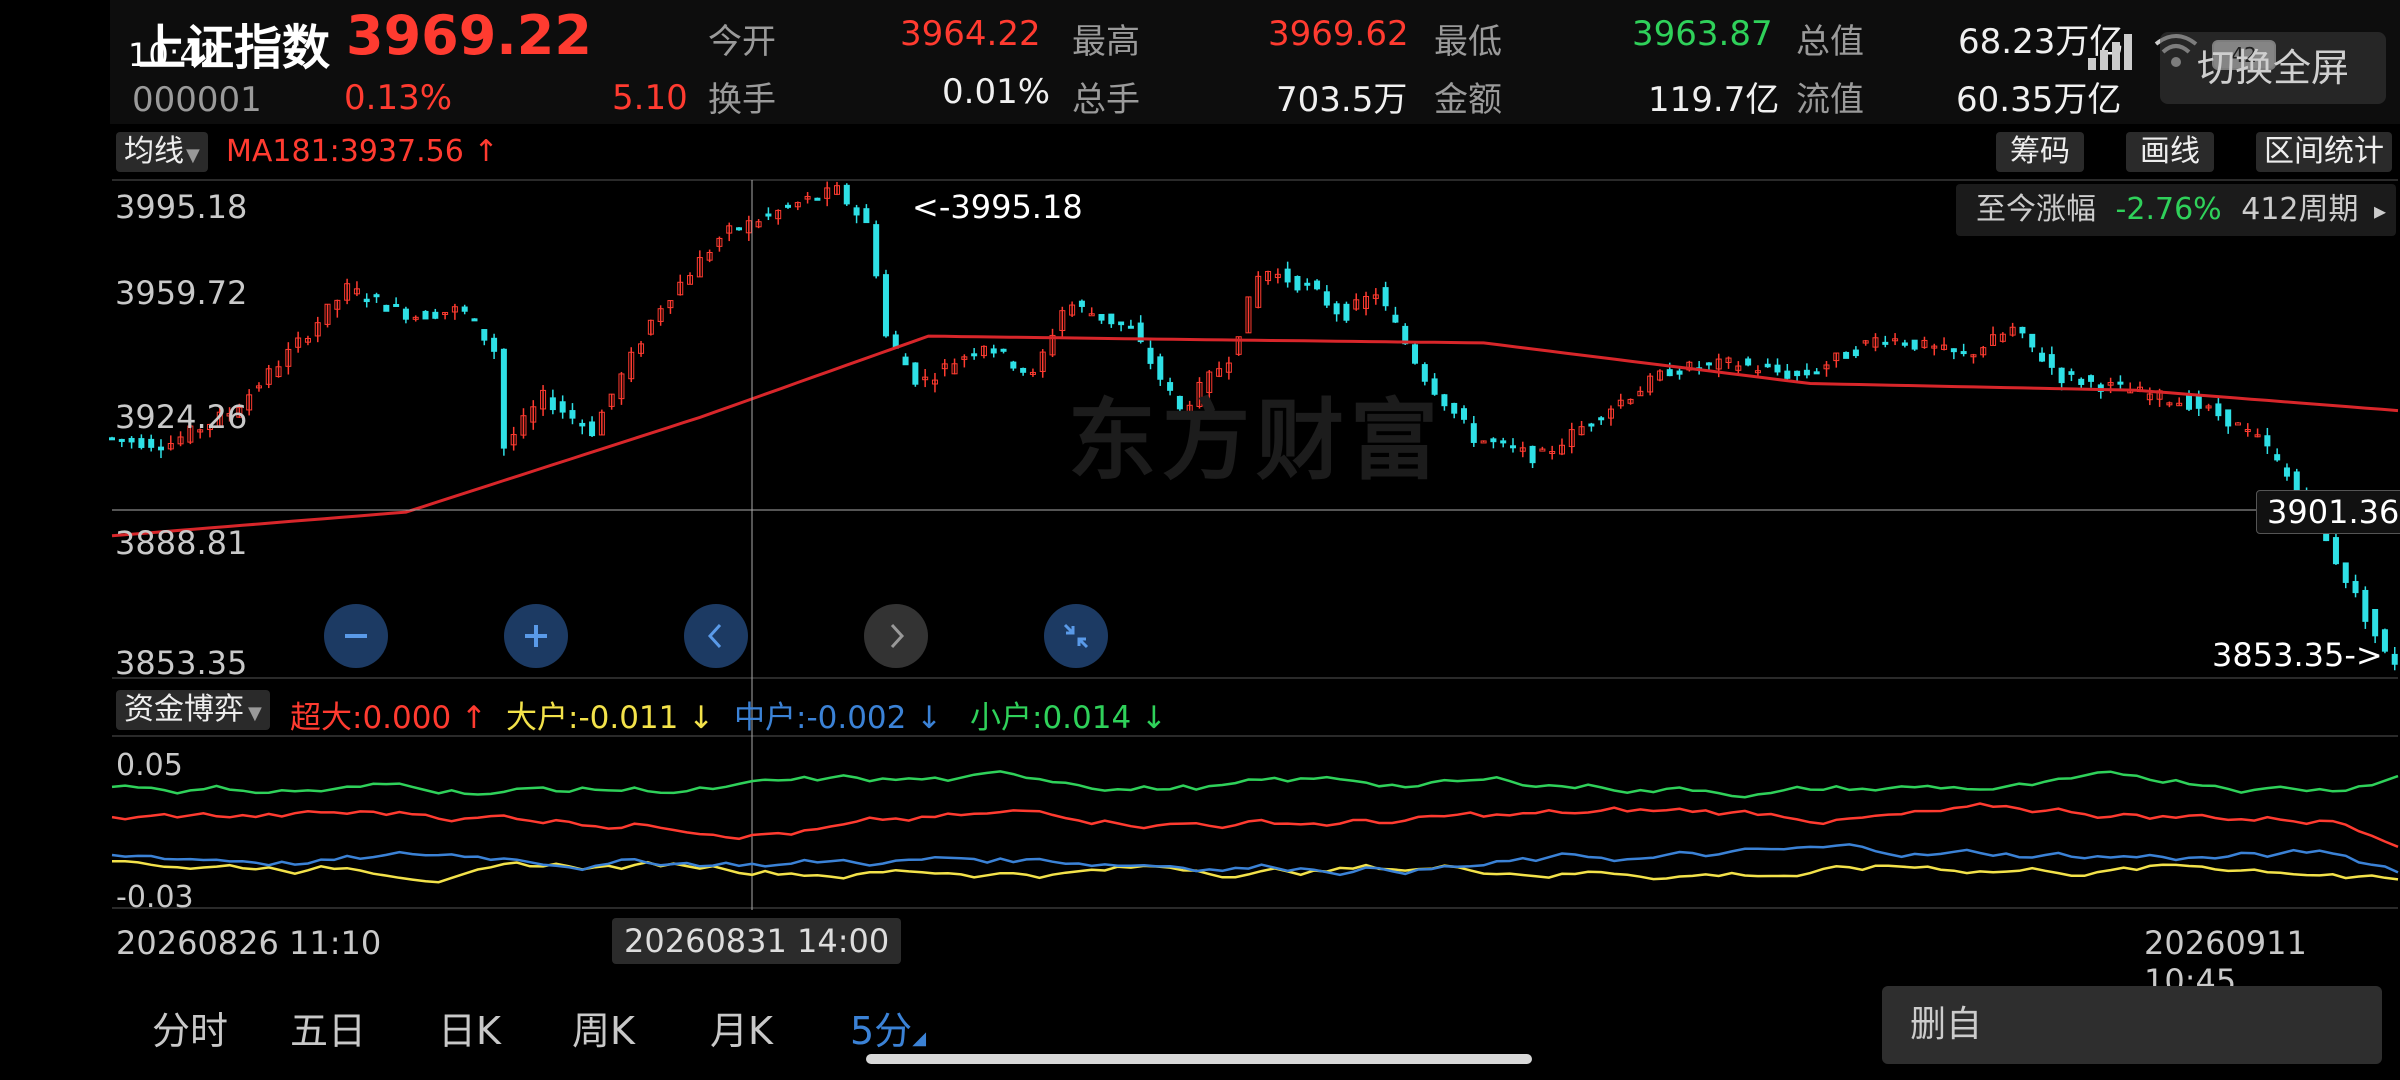 This screenshot has width=2400, height=1080. I want to click on scroll-right-button, so click(896, 636).